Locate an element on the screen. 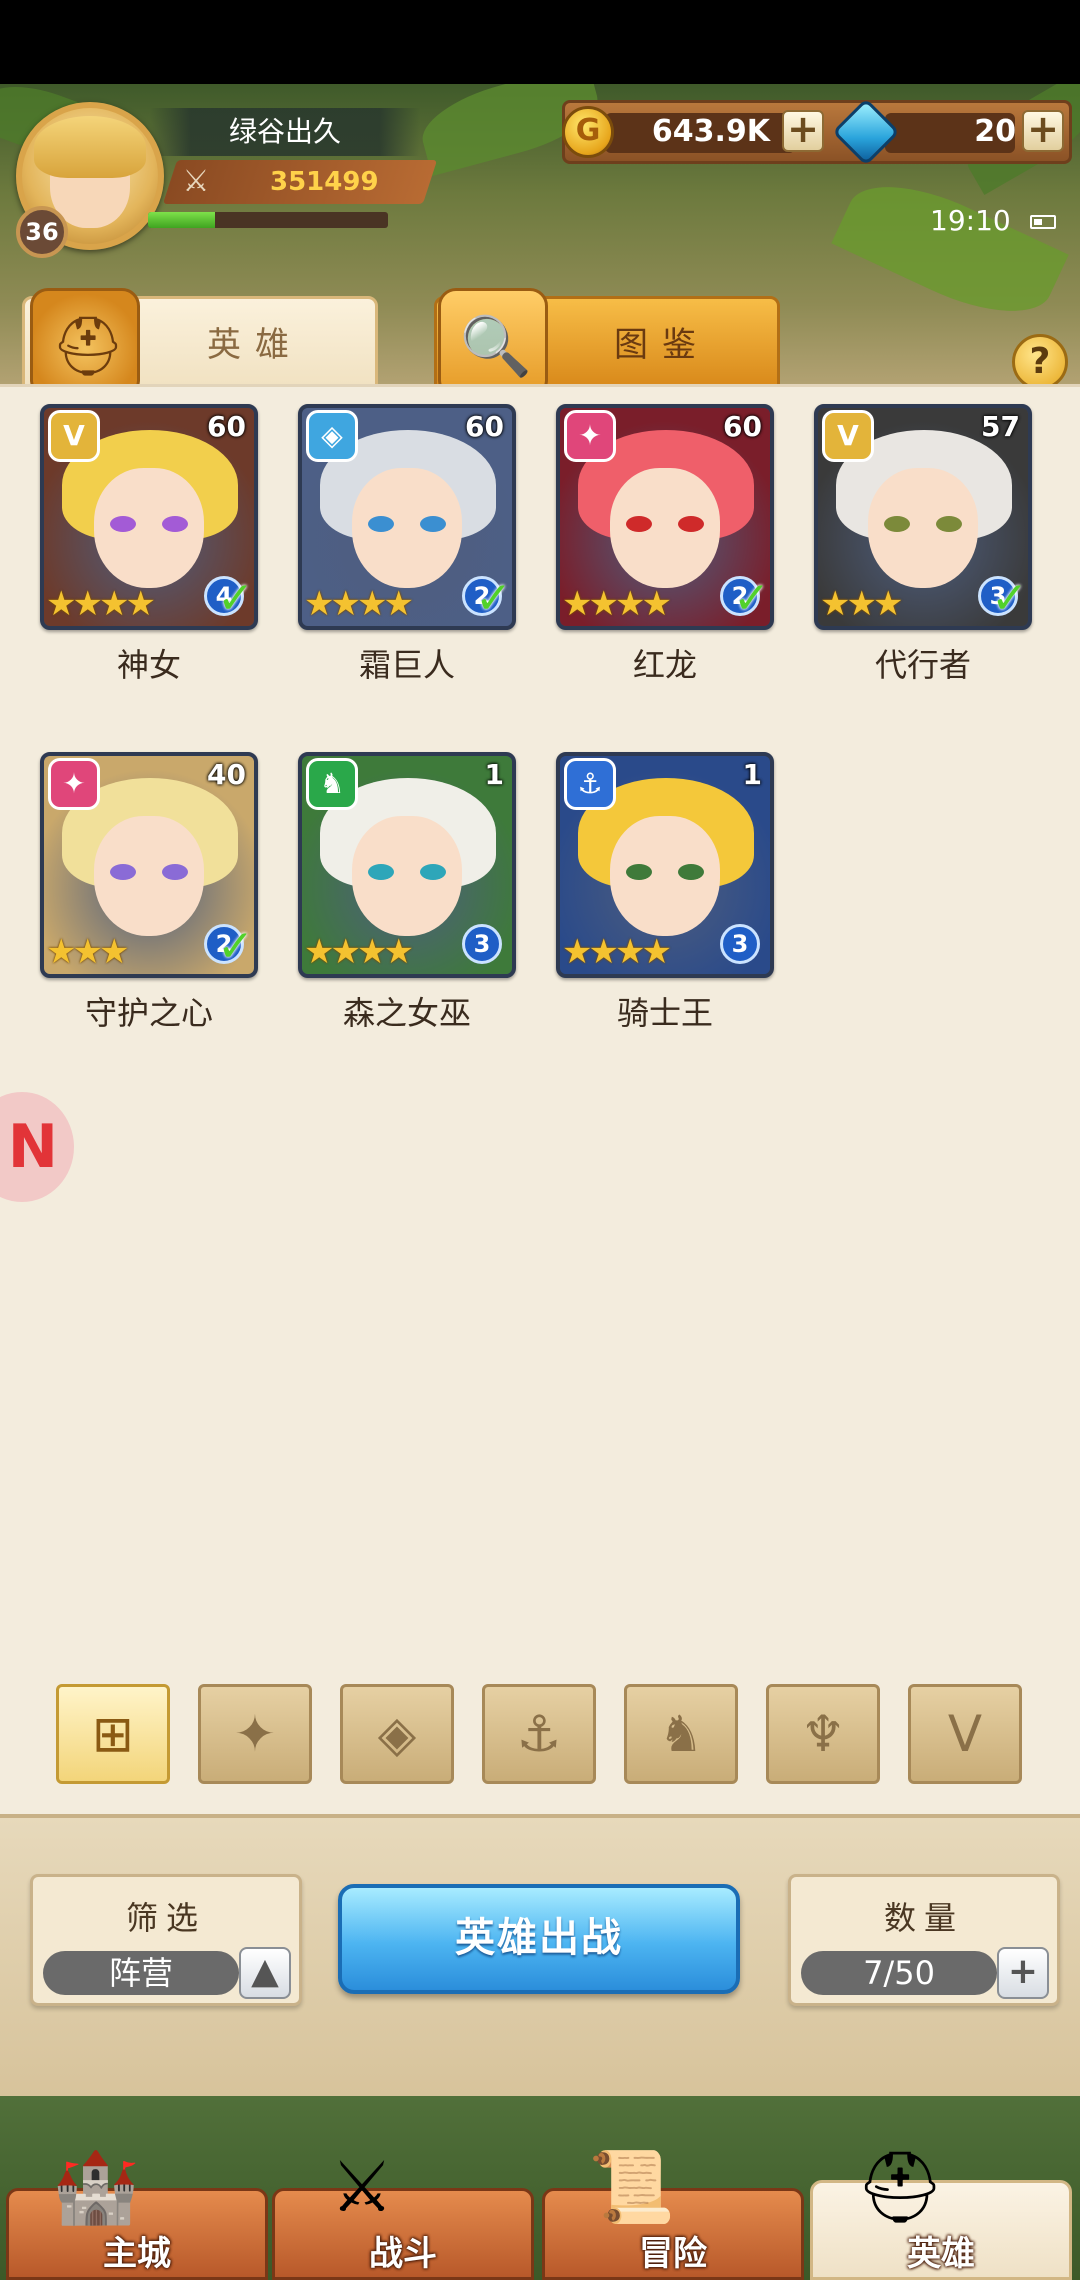 This screenshot has height=2280, width=1080. count-title: 数量 is located at coordinates (923, 1918).